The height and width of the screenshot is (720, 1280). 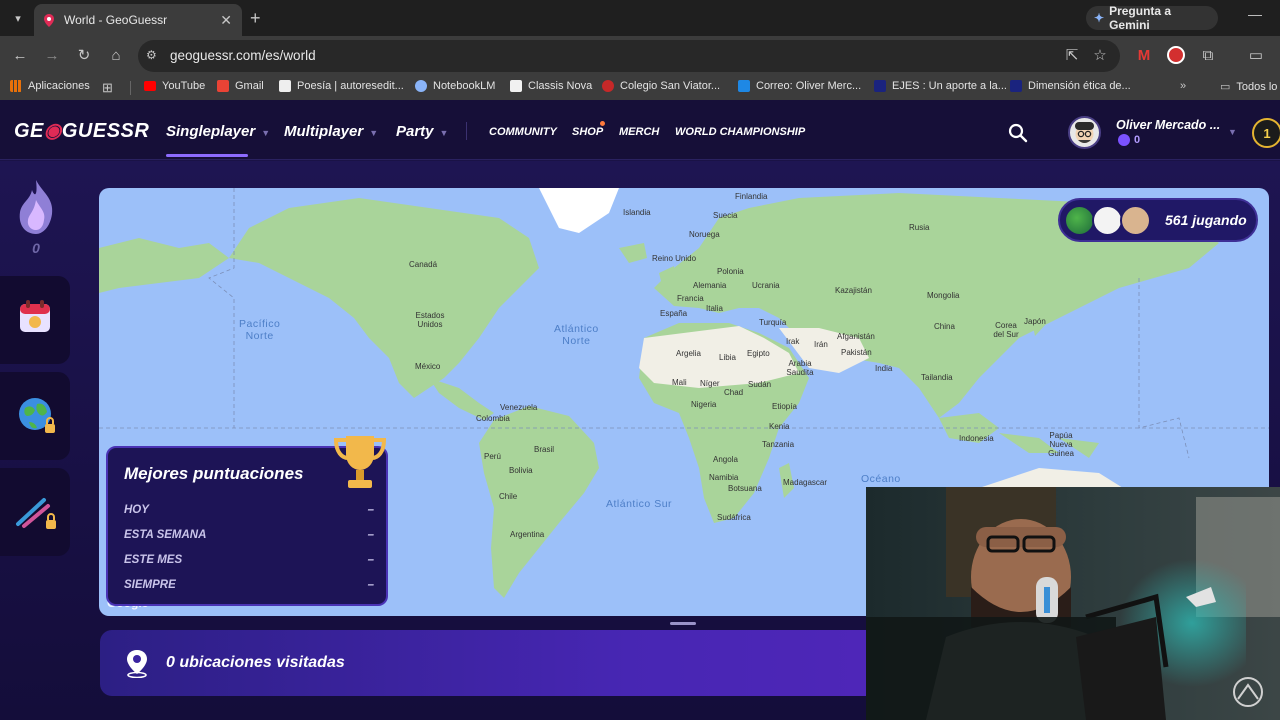 What do you see at coordinates (136, 510) in the screenshot?
I see `score-label: HOY` at bounding box center [136, 510].